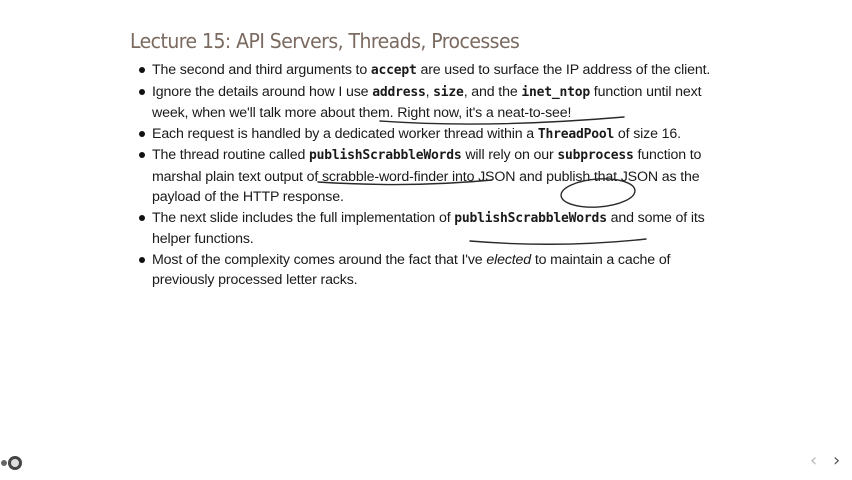  What do you see at coordinates (509, 259) in the screenshot?
I see `emphasized-text: elected` at bounding box center [509, 259].